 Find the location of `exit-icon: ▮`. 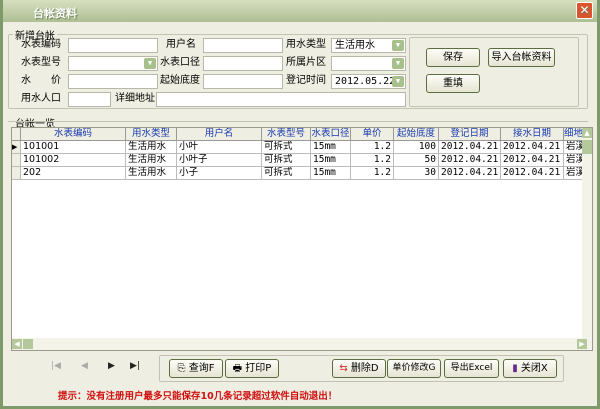

exit-icon: ▮ is located at coordinates (516, 368).